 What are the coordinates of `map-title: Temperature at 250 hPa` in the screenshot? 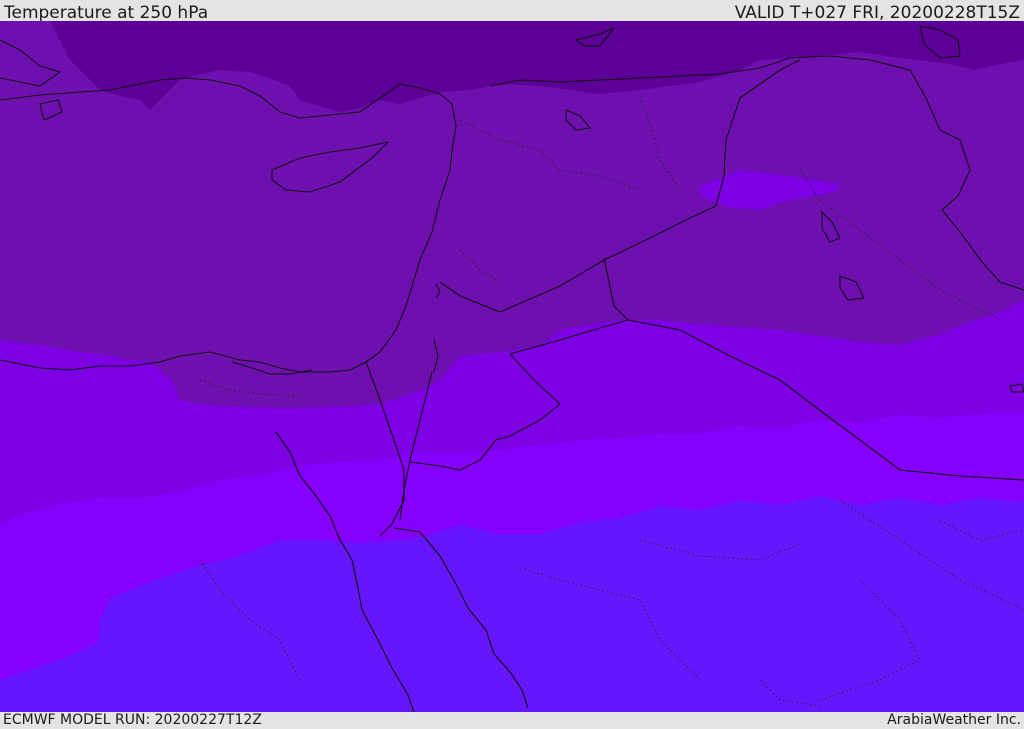 It's located at (106, 13).